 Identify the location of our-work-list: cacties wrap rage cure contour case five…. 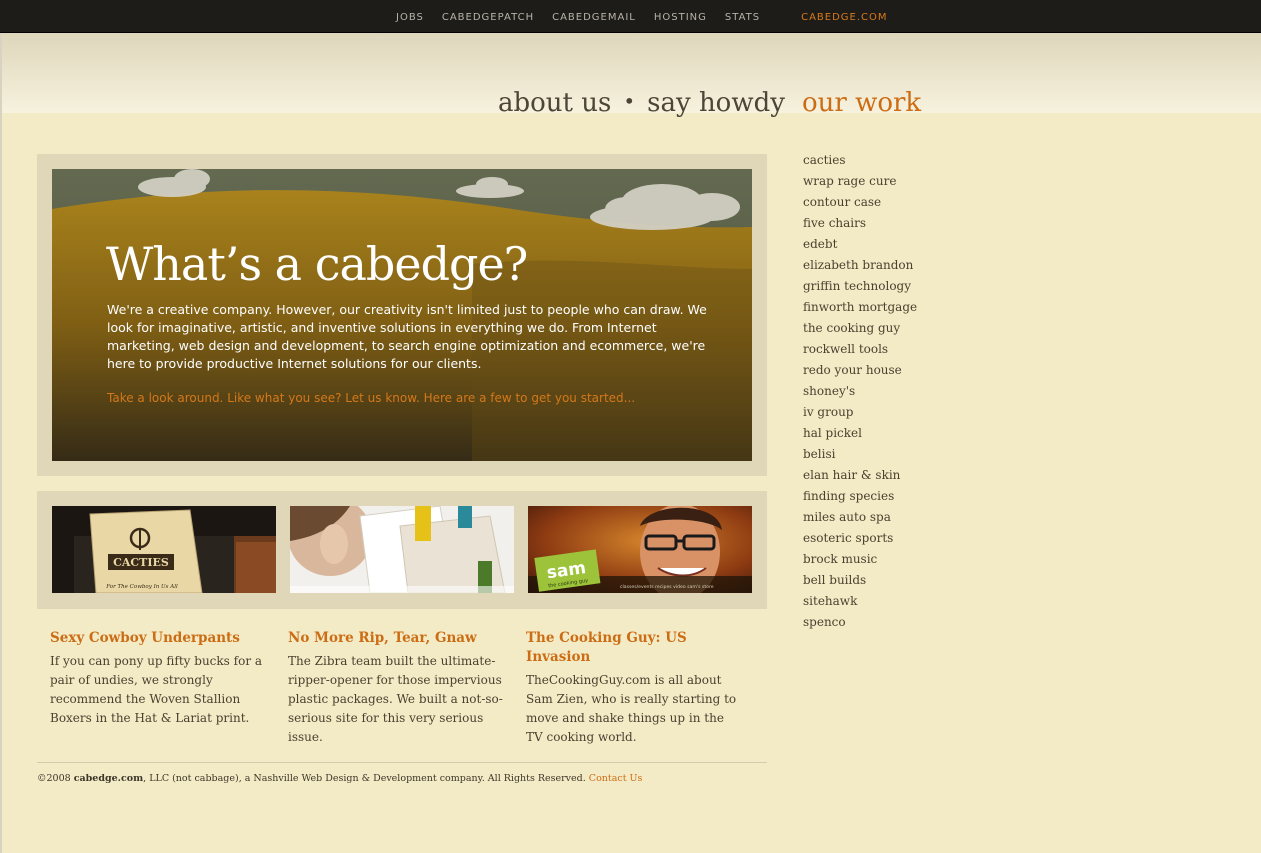
(860, 391).